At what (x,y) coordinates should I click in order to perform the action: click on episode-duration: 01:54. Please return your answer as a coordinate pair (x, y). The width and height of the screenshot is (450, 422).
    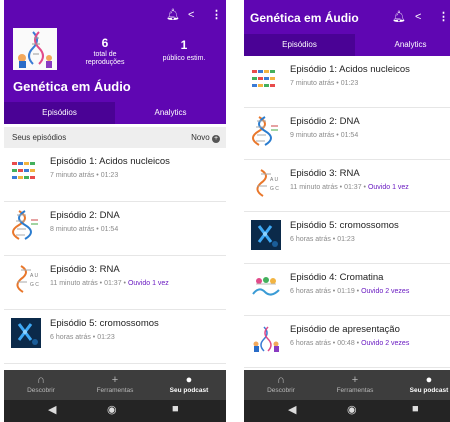
    Looking at the image, I should click on (349, 135).